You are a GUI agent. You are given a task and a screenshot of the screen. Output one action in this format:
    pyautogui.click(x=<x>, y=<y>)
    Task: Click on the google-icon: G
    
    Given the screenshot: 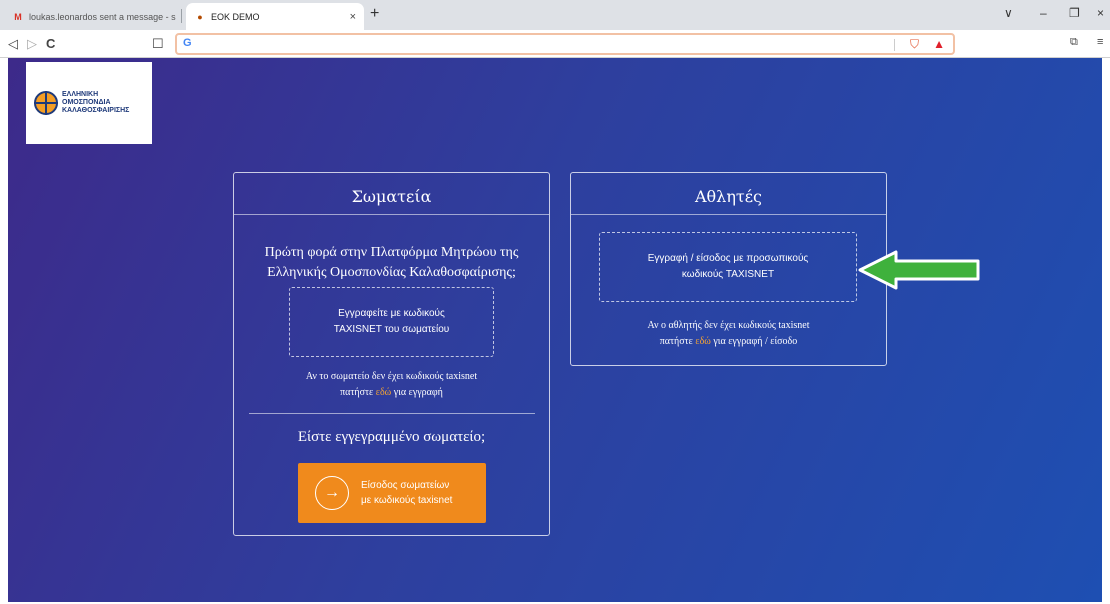 What is the action you would take?
    pyautogui.click(x=187, y=43)
    